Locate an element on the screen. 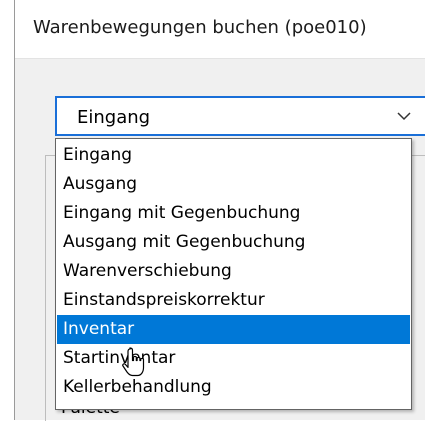 This screenshot has width=425, height=421. combobox-value: Eingang is located at coordinates (114, 117).